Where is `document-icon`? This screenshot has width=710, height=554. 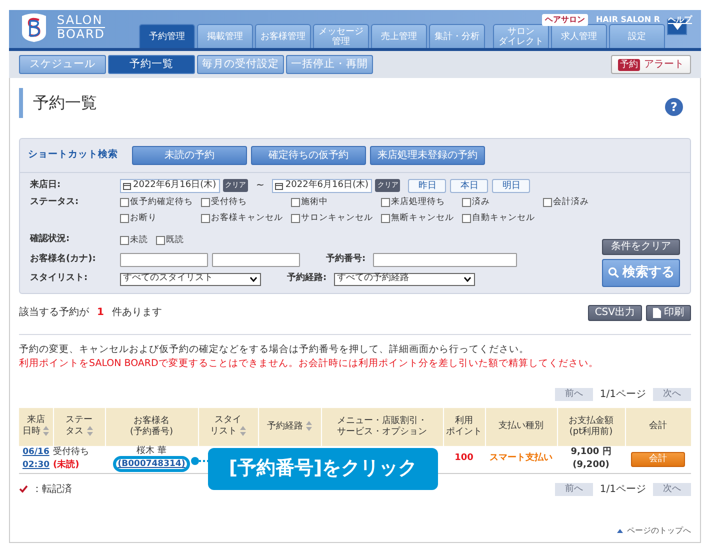
document-icon is located at coordinates (657, 313).